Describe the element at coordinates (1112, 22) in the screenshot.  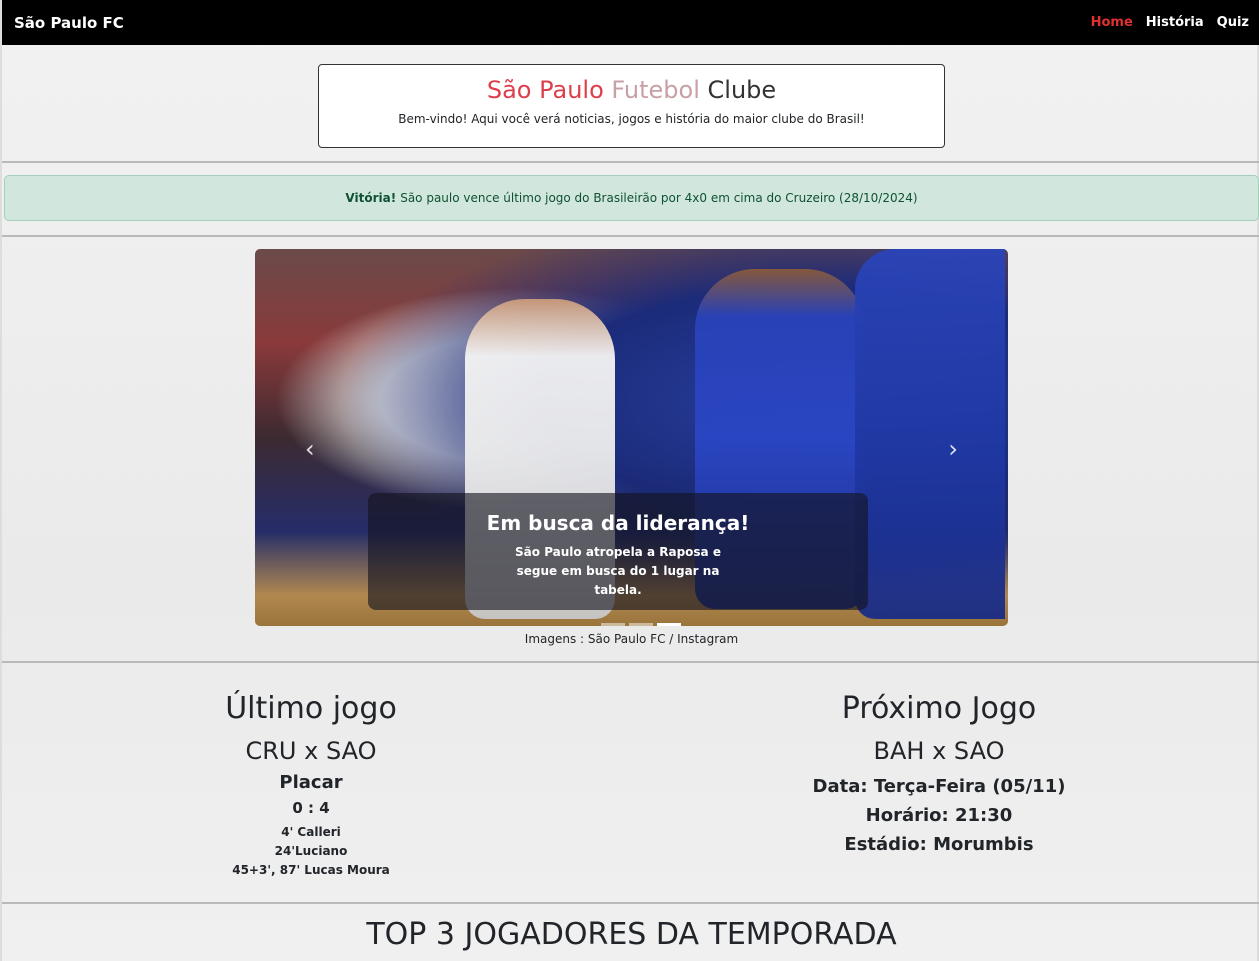
I see `nav-link-home: Home` at that location.